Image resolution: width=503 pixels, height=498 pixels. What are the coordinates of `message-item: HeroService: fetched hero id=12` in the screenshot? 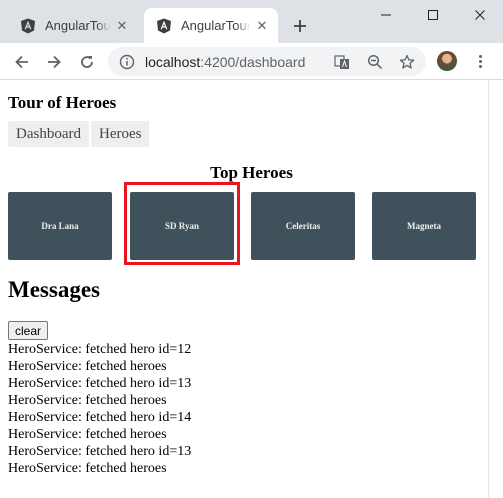 It's located at (100, 349).